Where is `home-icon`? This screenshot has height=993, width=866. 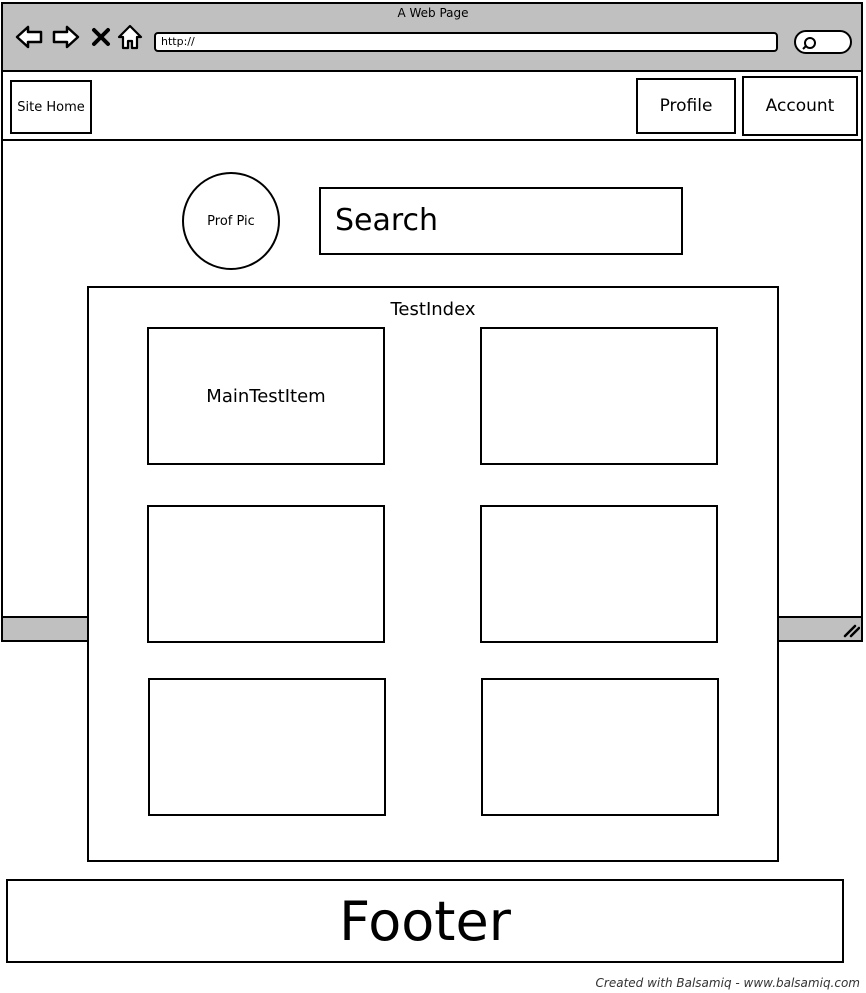 home-icon is located at coordinates (130, 37).